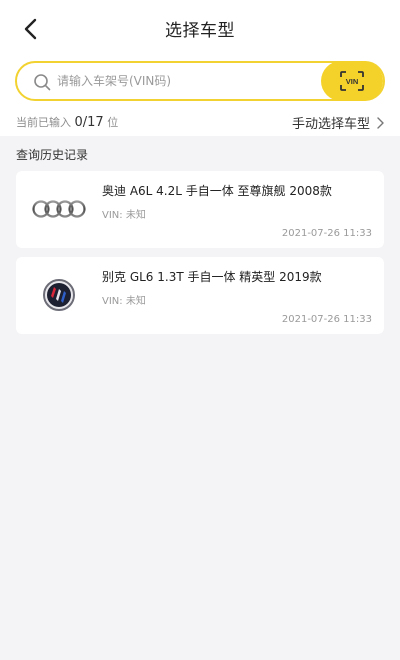 The image size is (400, 660). What do you see at coordinates (217, 191) in the screenshot?
I see `car-model-title: 奥迪 A6L 4.2L 手自一体 至尊旗舰 2008款` at bounding box center [217, 191].